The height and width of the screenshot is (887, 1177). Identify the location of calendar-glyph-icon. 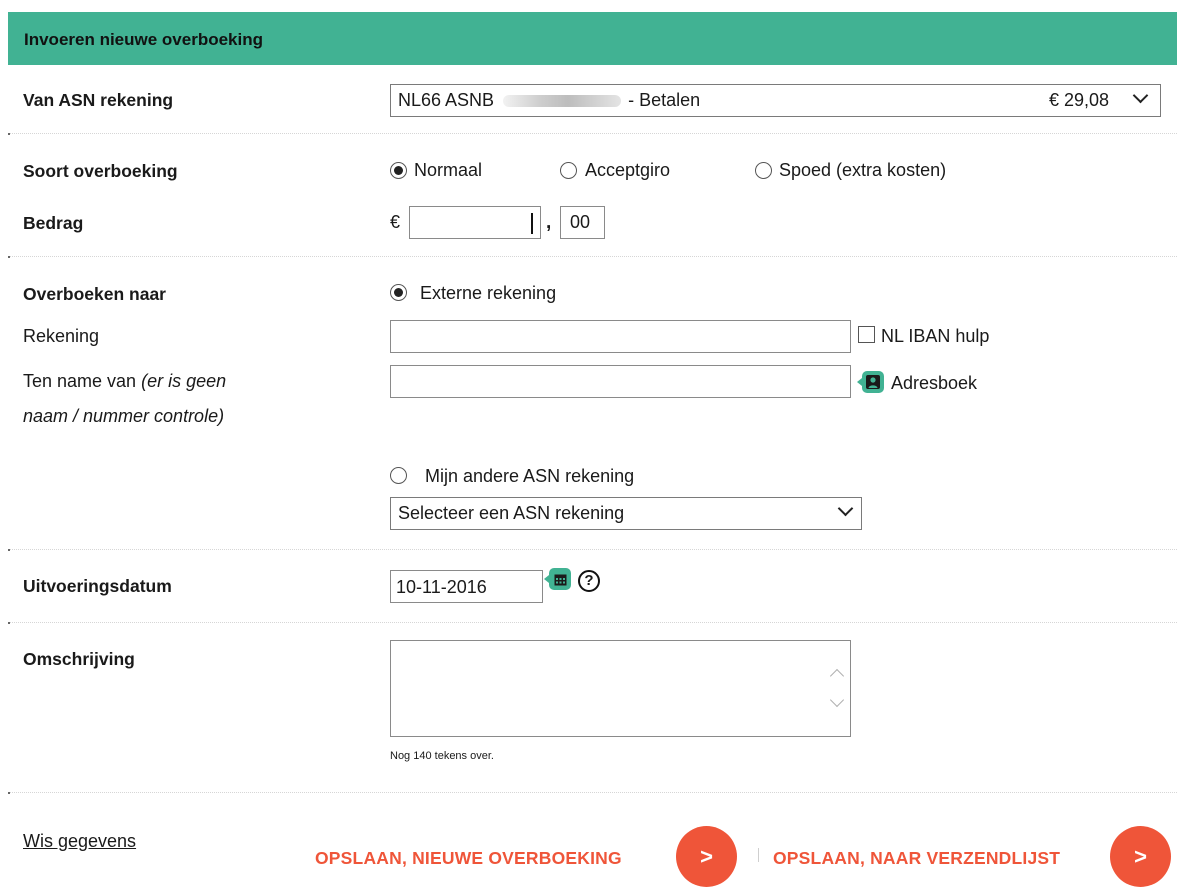
(560, 579).